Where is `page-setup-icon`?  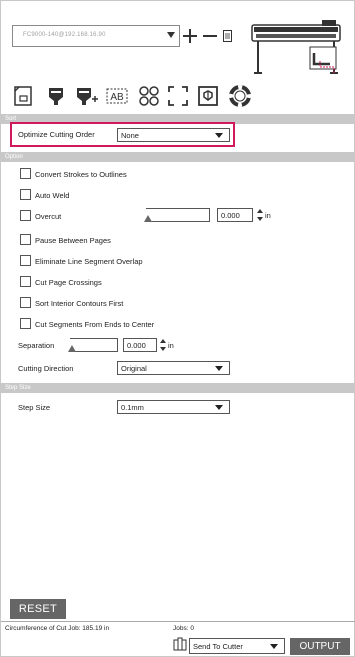
page-setup-icon is located at coordinates (24, 96).